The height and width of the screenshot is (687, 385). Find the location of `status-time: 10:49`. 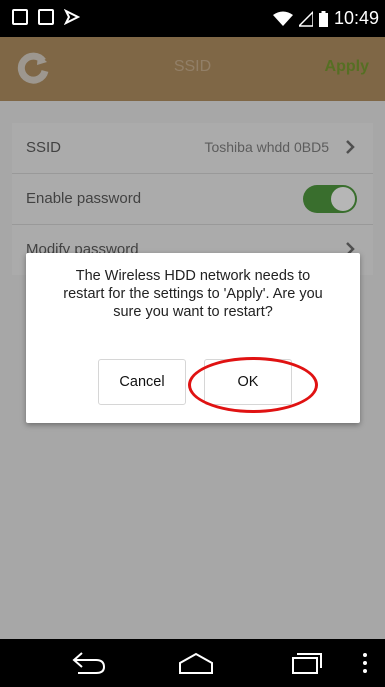

status-time: 10:49 is located at coordinates (356, 18).